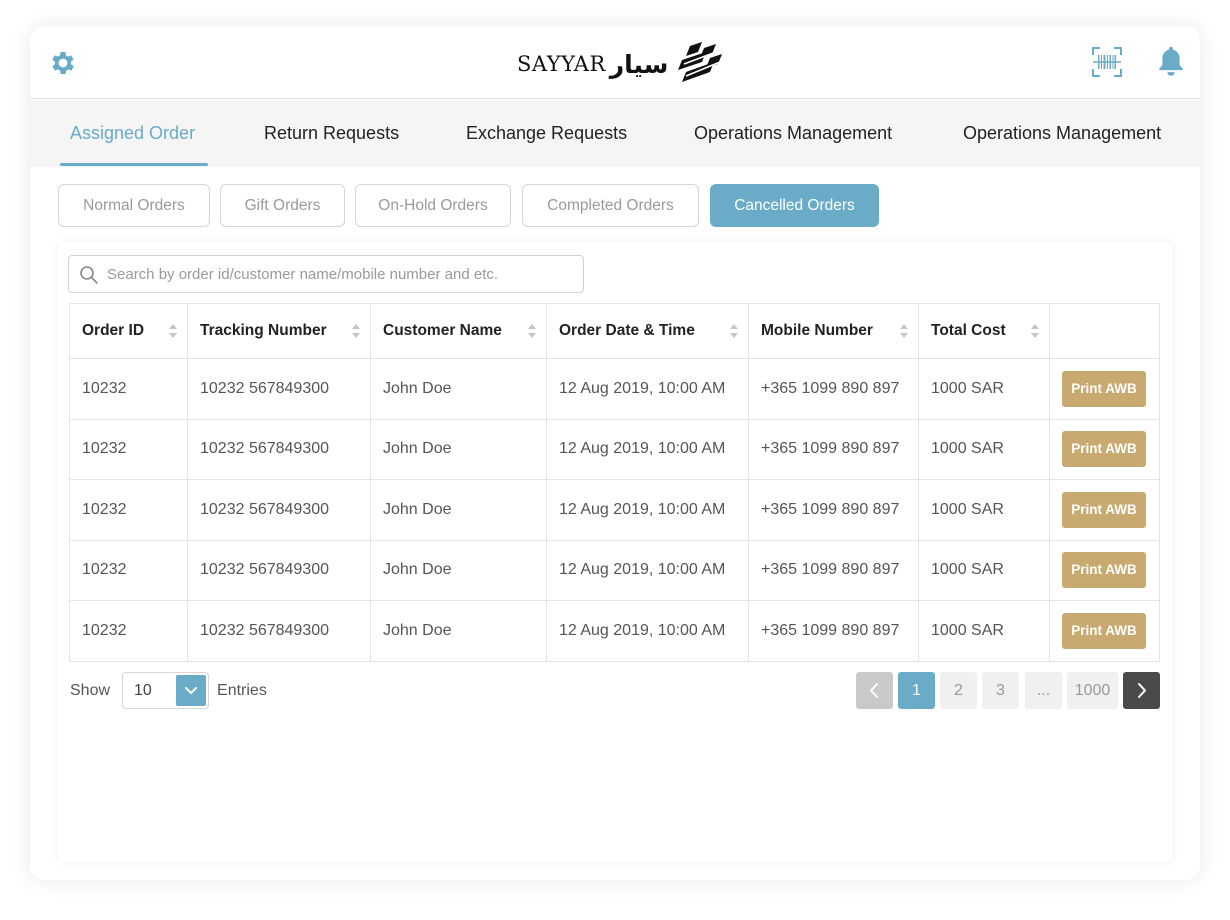  I want to click on gear-icon, so click(63, 63).